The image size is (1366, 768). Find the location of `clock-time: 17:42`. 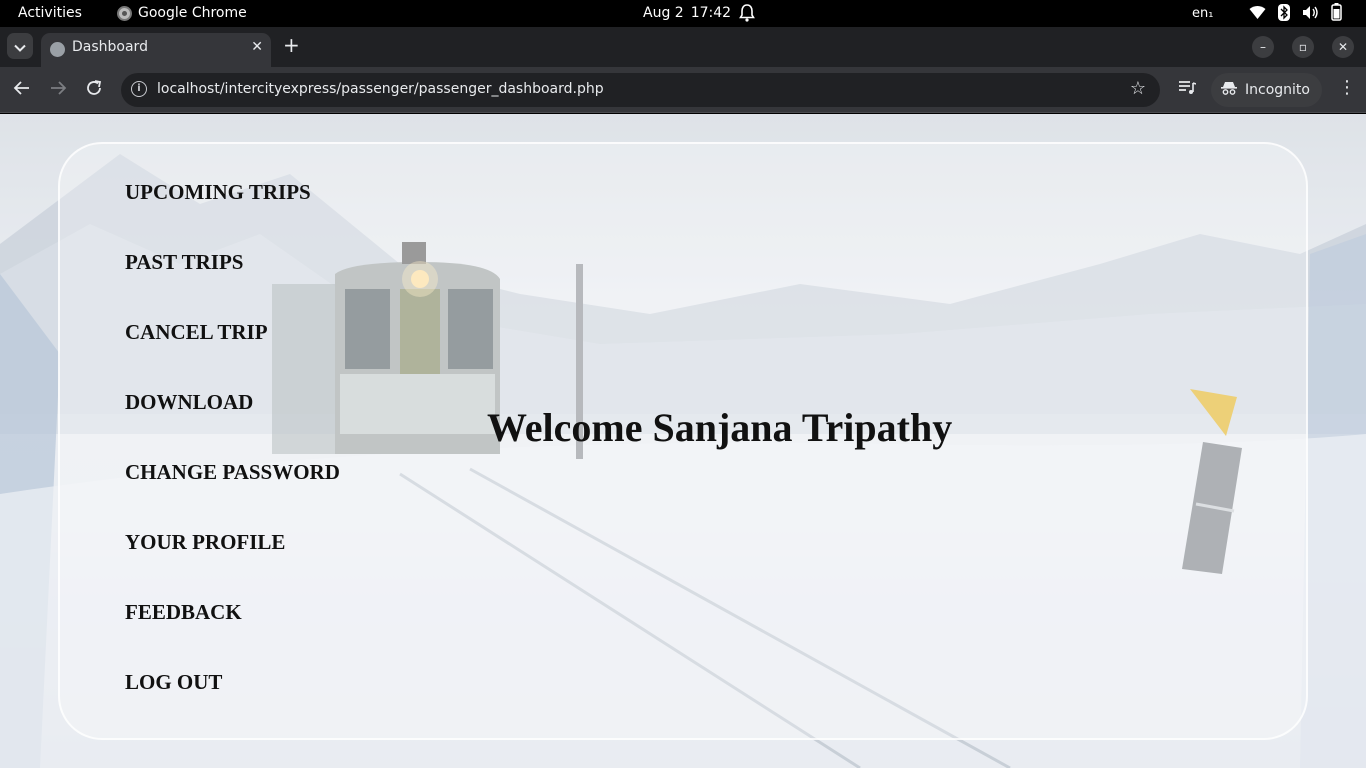

clock-time: 17:42 is located at coordinates (711, 13).